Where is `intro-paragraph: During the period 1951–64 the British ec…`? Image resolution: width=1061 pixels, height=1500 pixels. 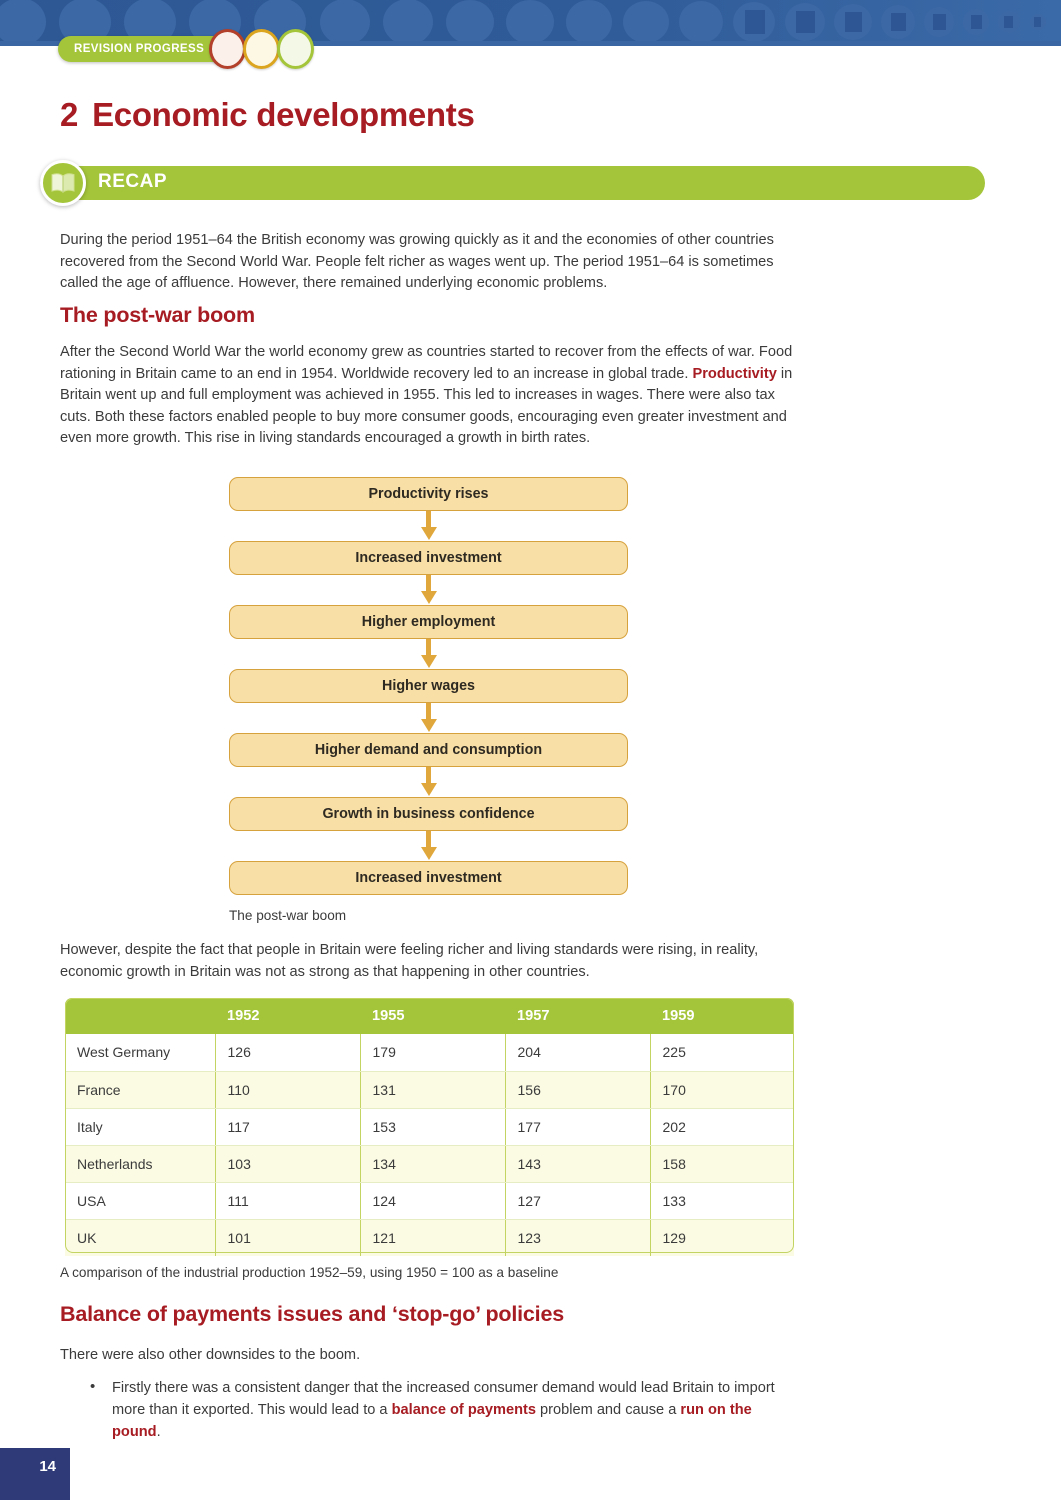
intro-paragraph: During the period 1951–64 the British ec… is located at coordinates (417, 262).